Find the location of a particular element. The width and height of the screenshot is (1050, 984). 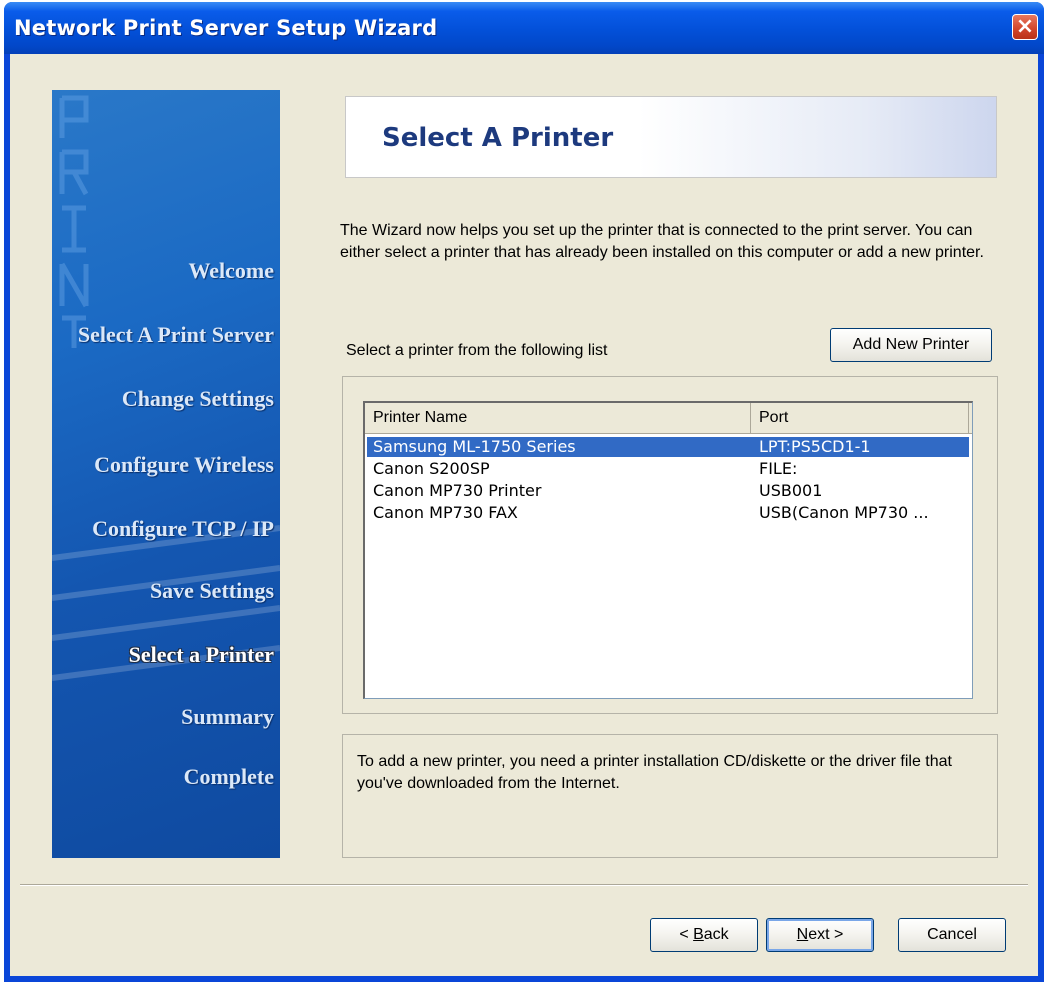

add-new-printer-button: Add New Printer is located at coordinates (911, 345).